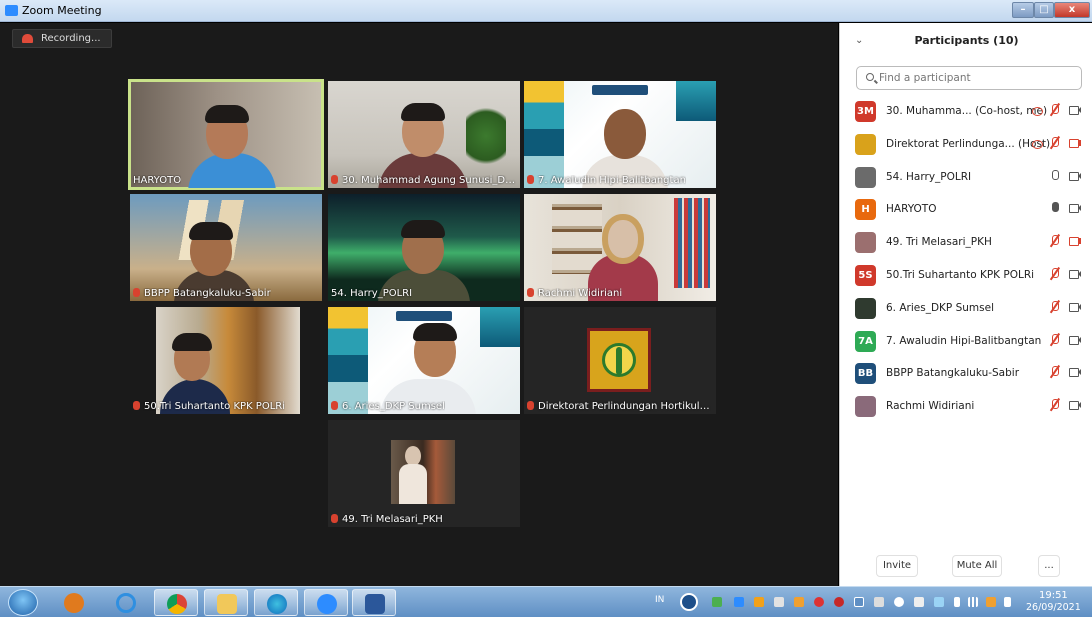 The image size is (1092, 617). I want to click on tile-name: 54. Harry_POLRI, so click(371, 293).